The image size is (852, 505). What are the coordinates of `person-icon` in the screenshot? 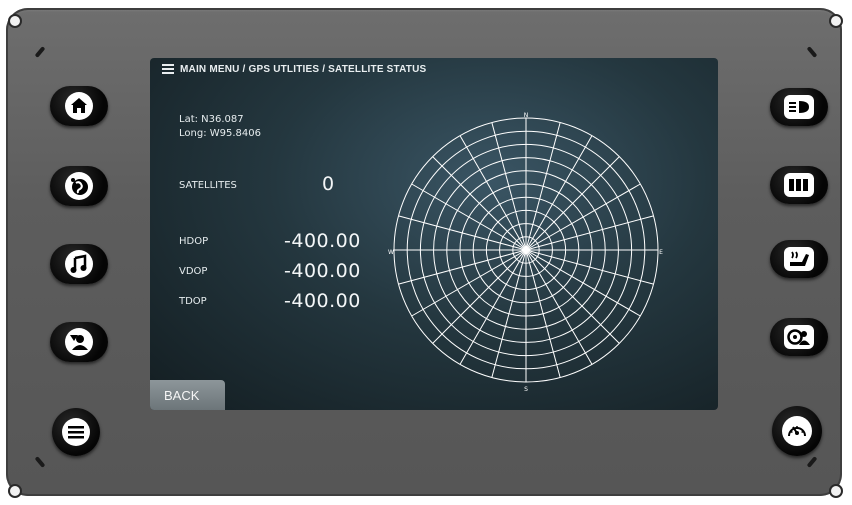 It's located at (79, 342).